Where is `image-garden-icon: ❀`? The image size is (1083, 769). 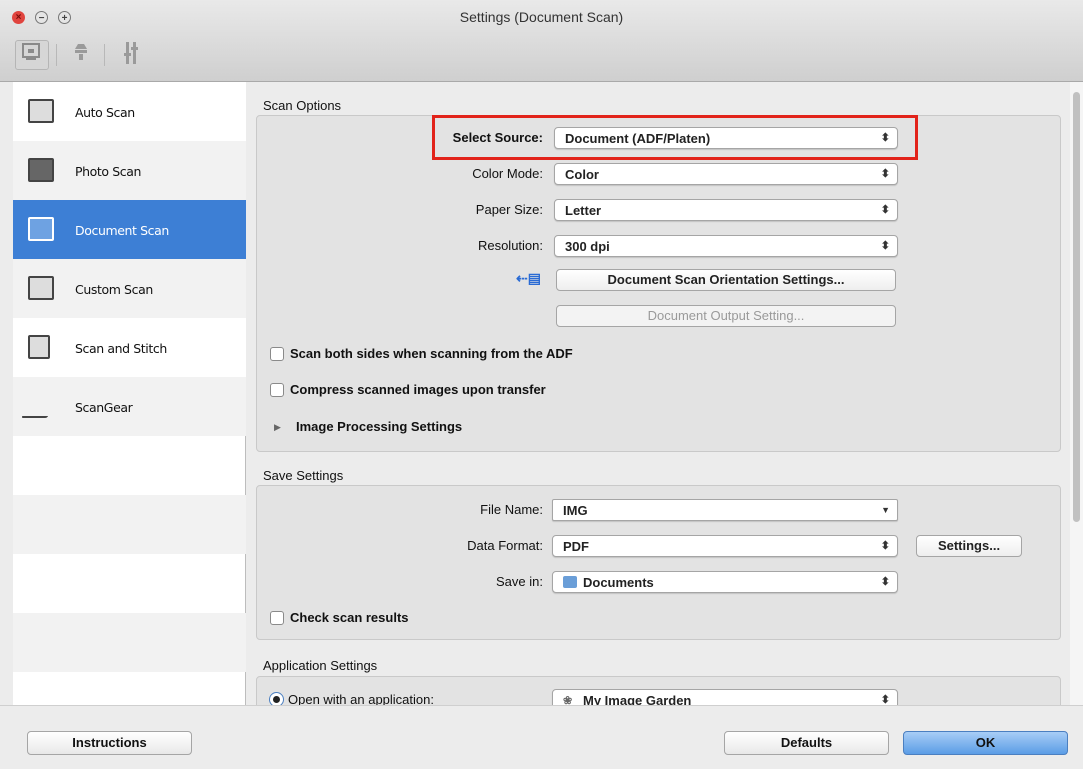
image-garden-icon: ❀ is located at coordinates (568, 700).